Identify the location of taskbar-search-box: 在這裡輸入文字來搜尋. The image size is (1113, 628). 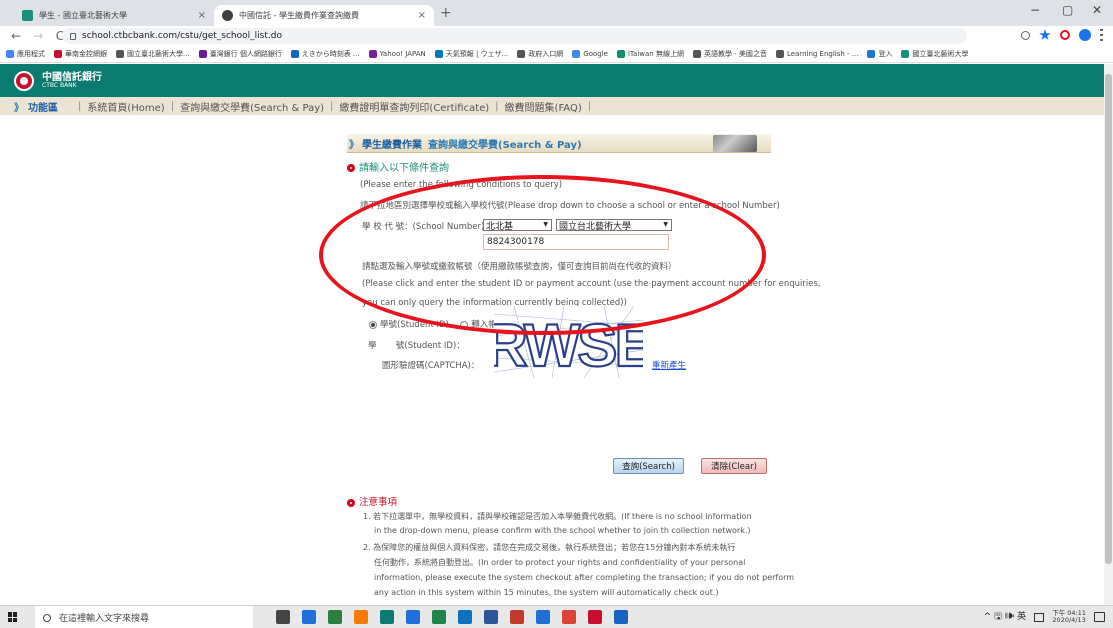
(144, 617).